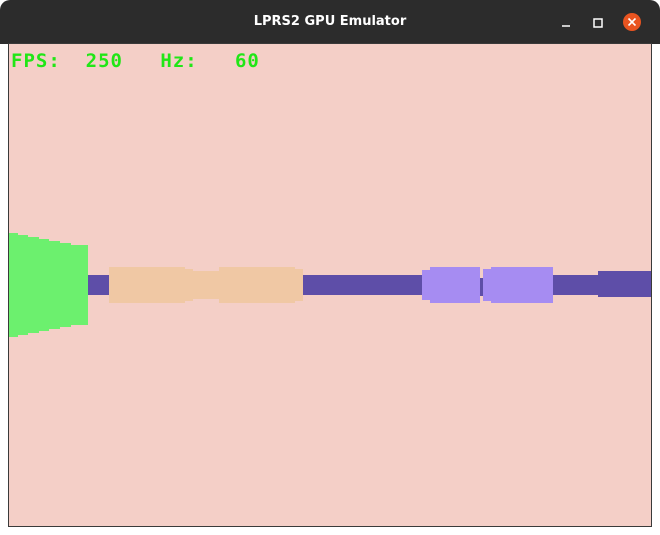 This screenshot has height=535, width=660. I want to click on maximize-button, so click(598, 23).